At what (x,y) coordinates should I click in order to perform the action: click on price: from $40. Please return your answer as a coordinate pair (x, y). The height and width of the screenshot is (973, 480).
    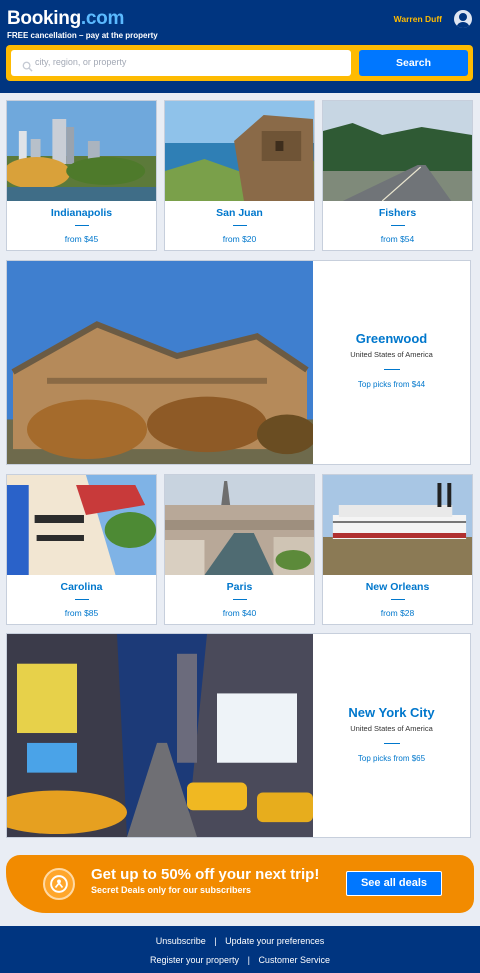
    Looking at the image, I should click on (239, 613).